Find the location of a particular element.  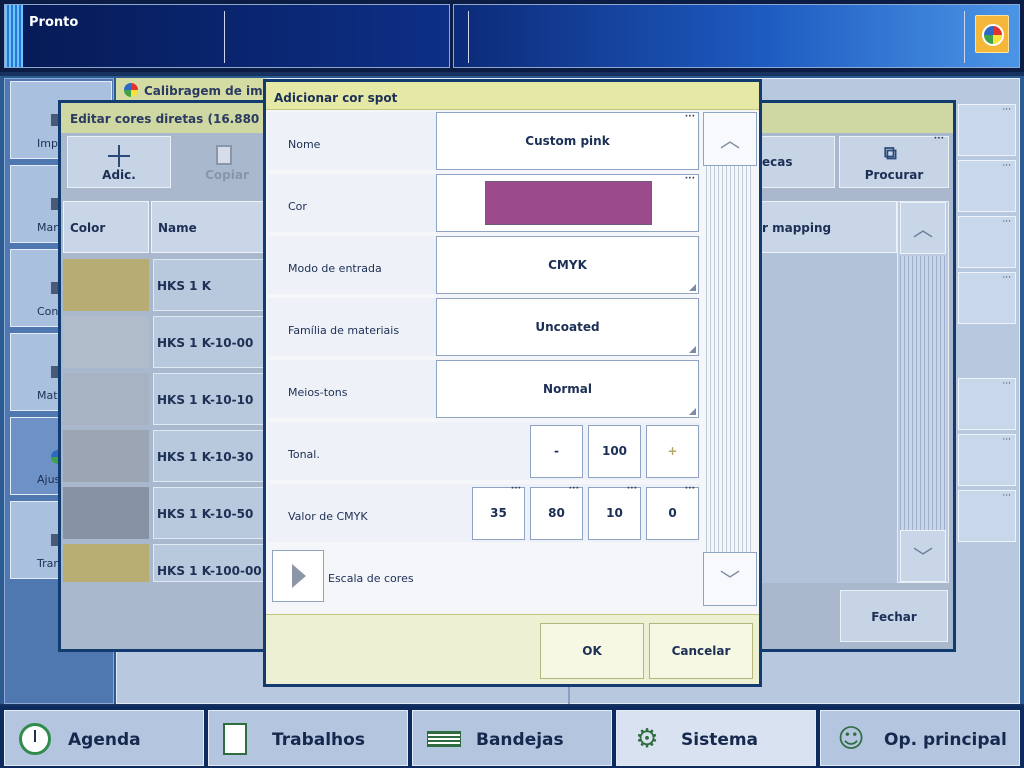

tab-label: Agenda is located at coordinates (104, 740).